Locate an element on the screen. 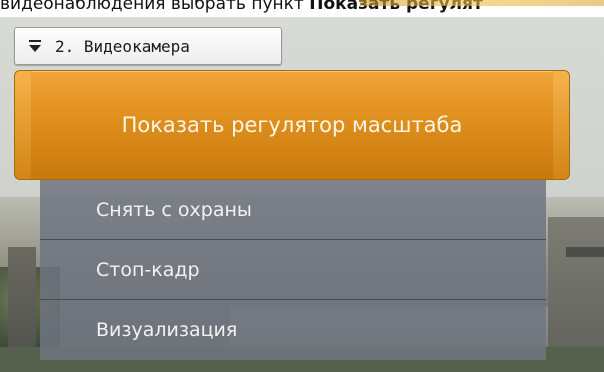 Image resolution: width=604 pixels, height=372 pixels. menu-item-disarm: Снять с охраны is located at coordinates (293, 210).